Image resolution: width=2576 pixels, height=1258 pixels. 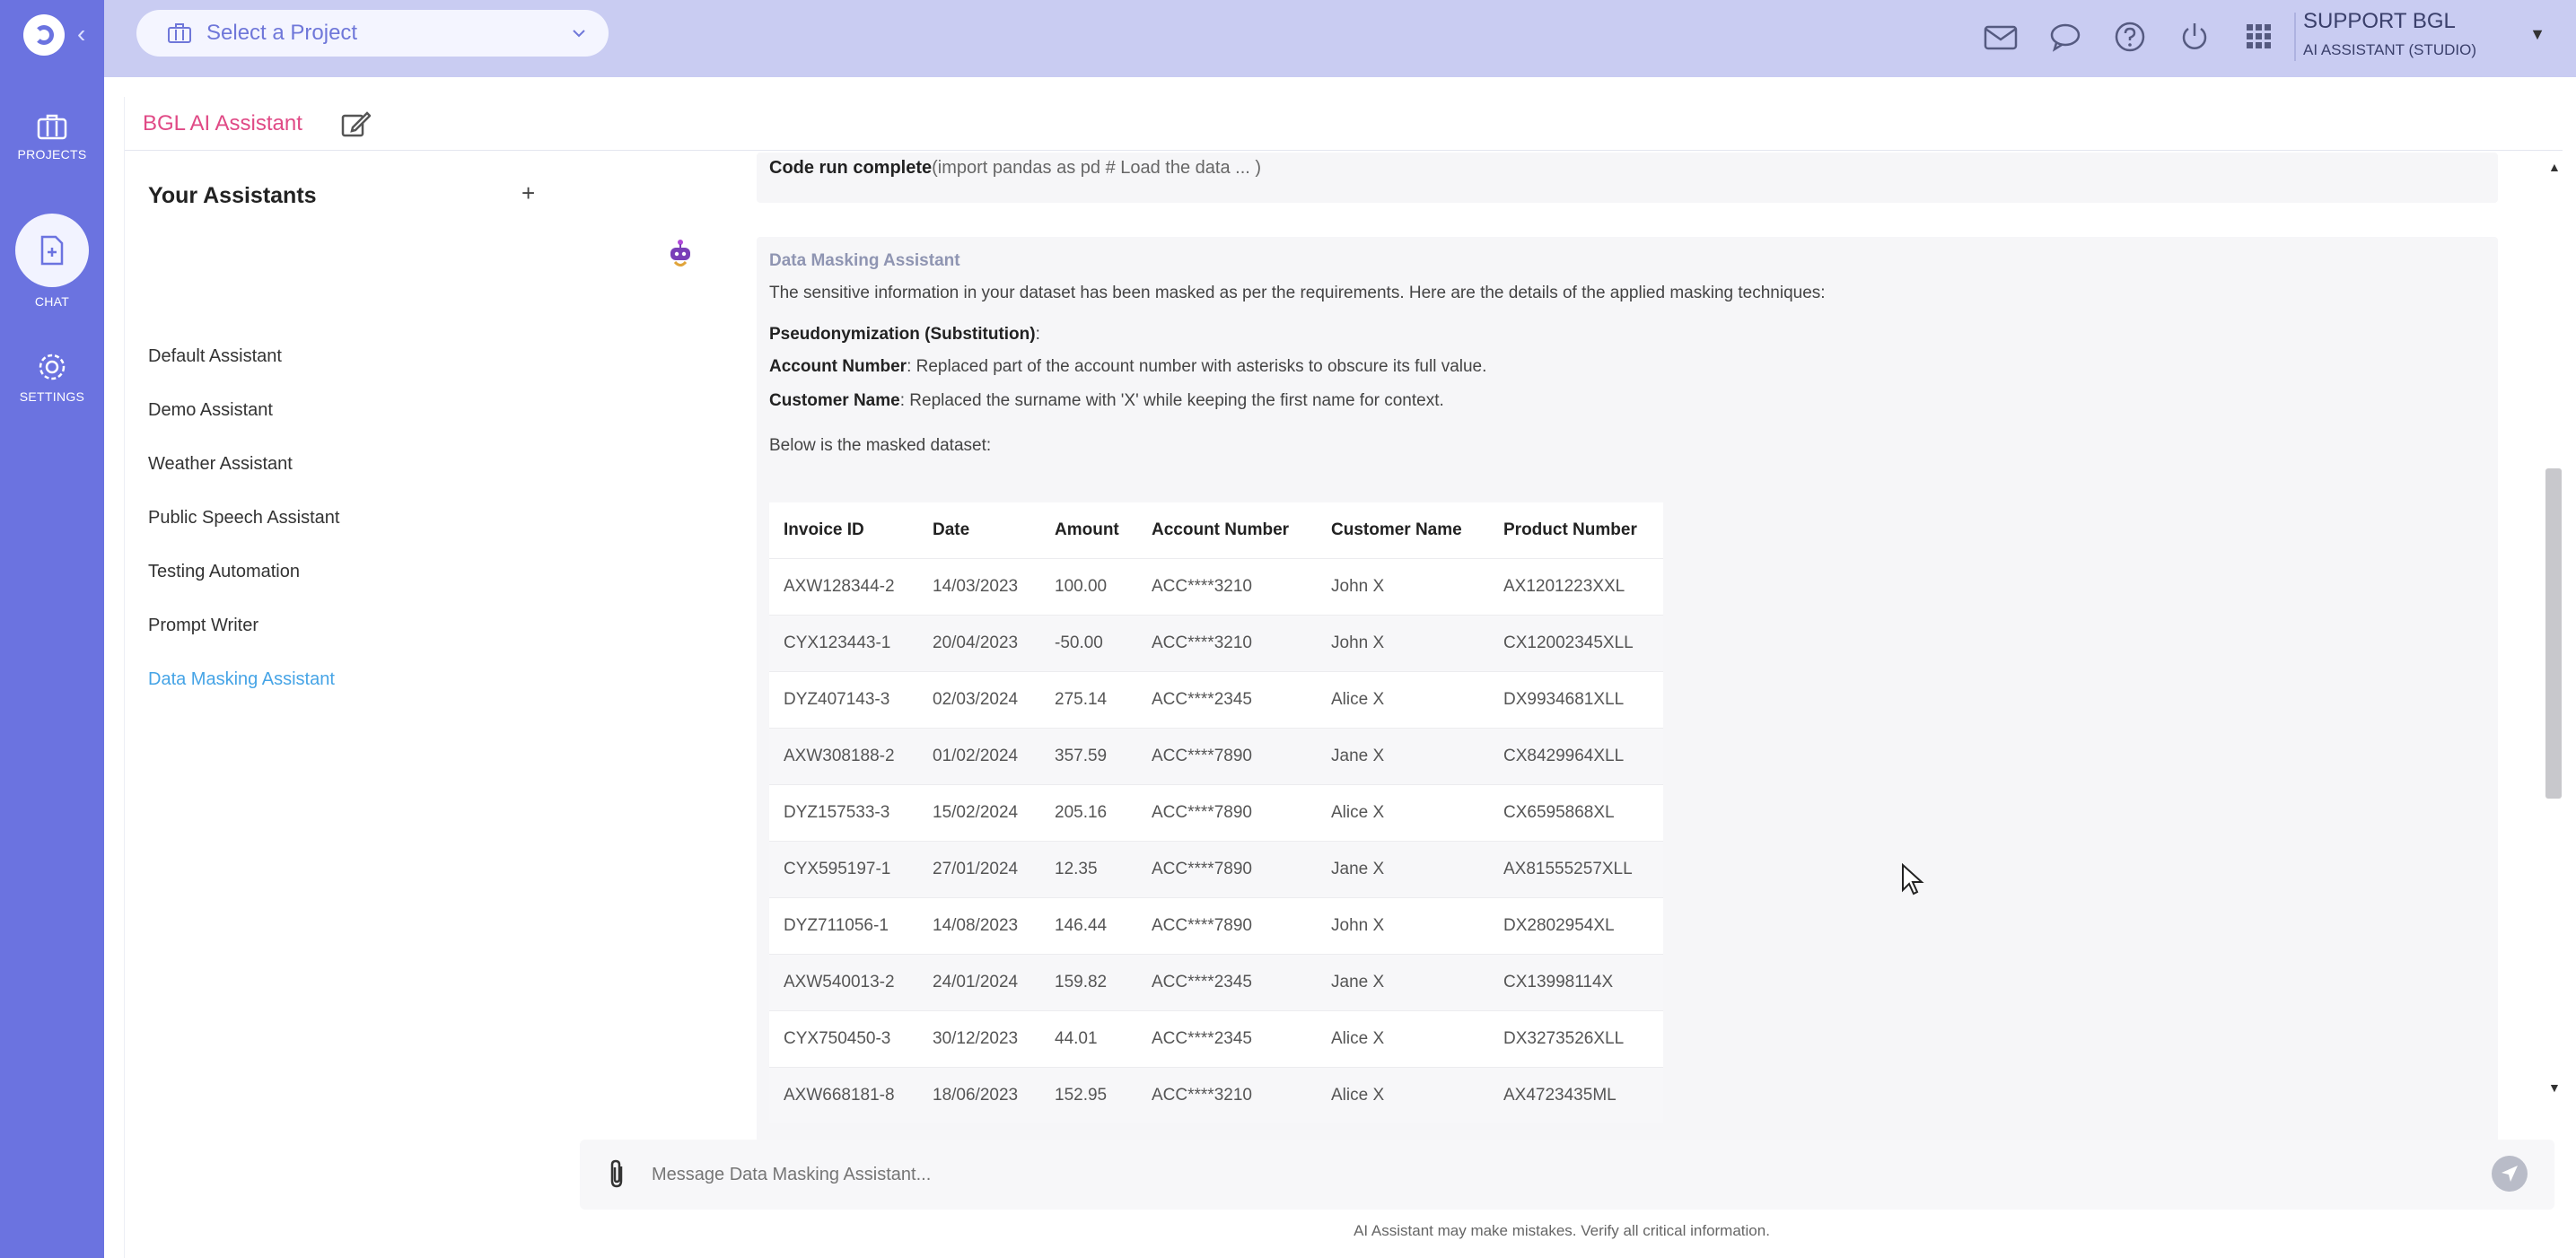 I want to click on collapse-chevron-icon: ‹, so click(x=81, y=34).